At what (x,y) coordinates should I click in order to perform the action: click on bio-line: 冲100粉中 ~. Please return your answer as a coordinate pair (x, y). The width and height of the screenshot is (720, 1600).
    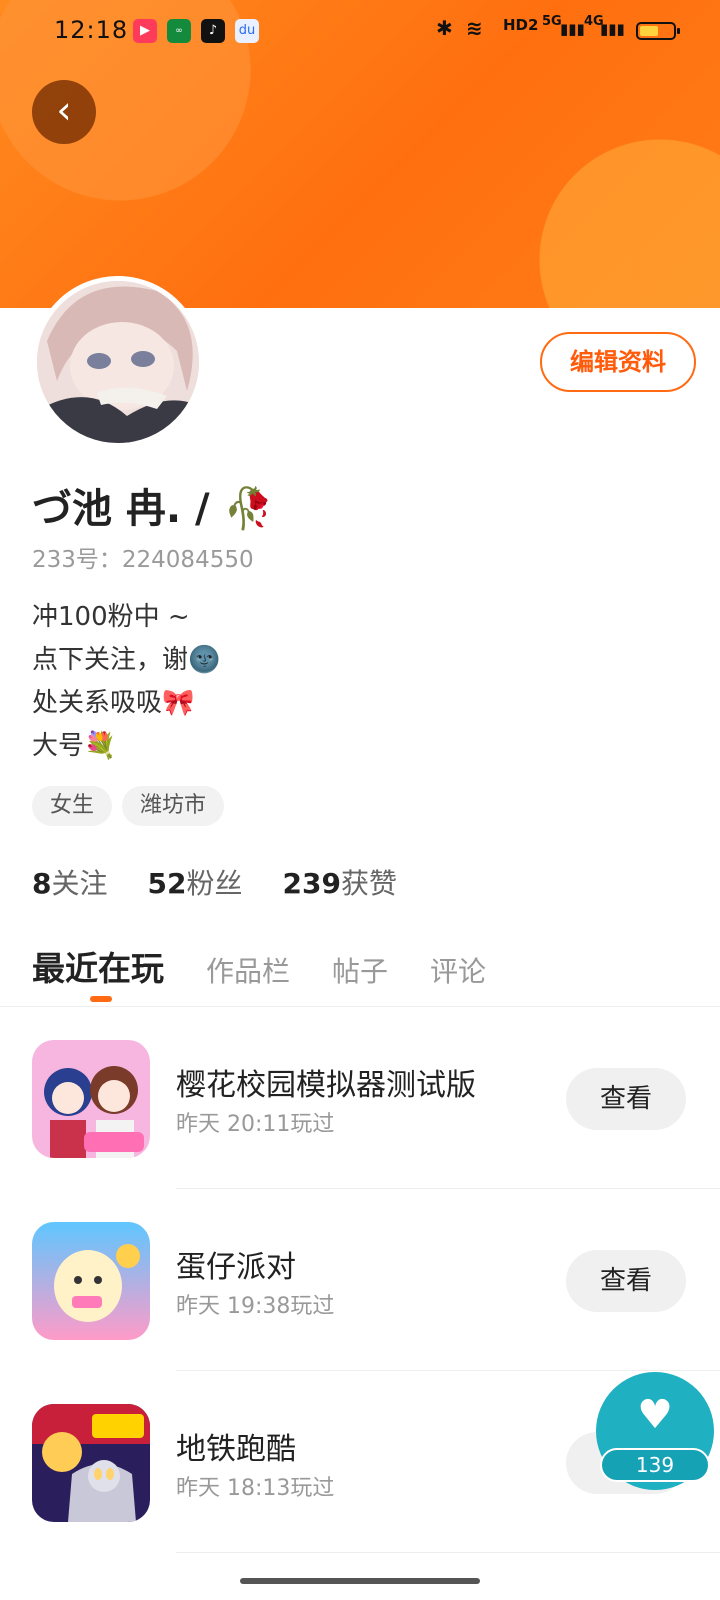
    Looking at the image, I should click on (111, 617).